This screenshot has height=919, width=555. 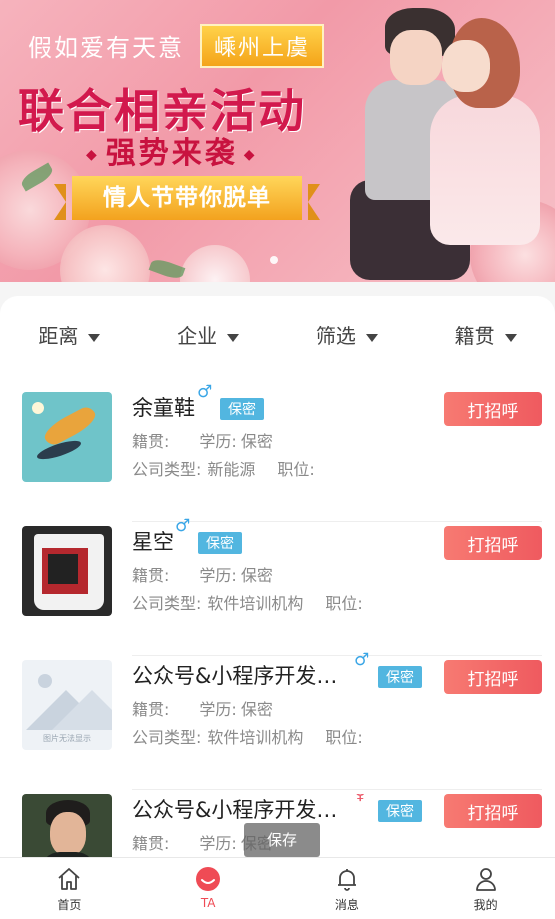 I want to click on filter-distance: 距离, so click(x=69, y=338).